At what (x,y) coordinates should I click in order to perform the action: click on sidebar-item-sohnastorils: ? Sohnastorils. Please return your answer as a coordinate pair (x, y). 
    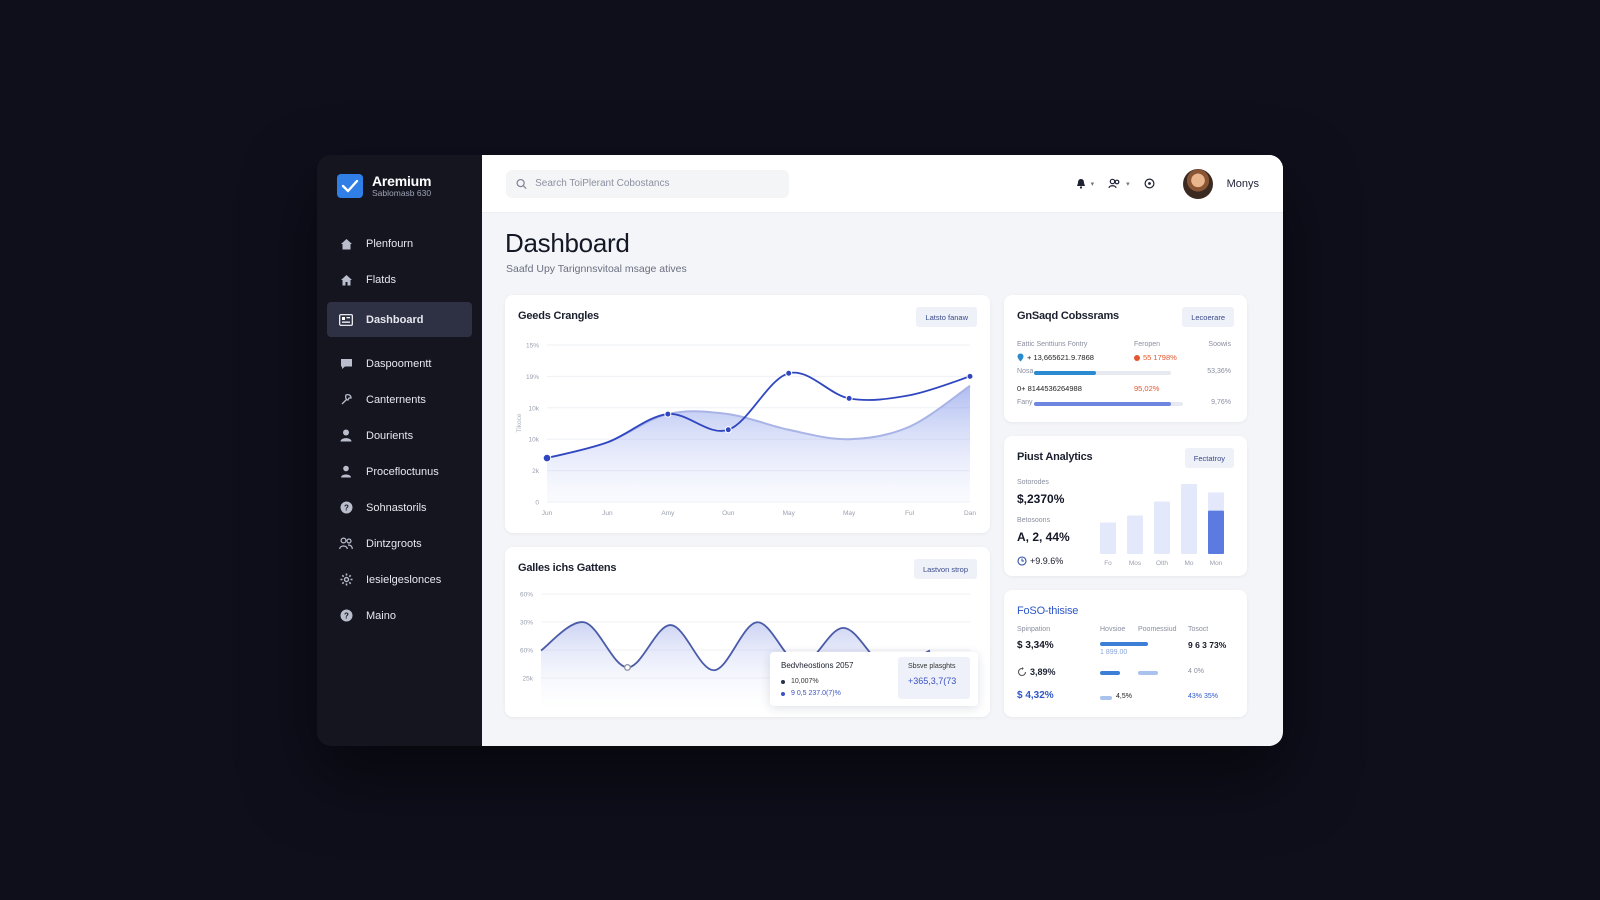
    Looking at the image, I should click on (399, 507).